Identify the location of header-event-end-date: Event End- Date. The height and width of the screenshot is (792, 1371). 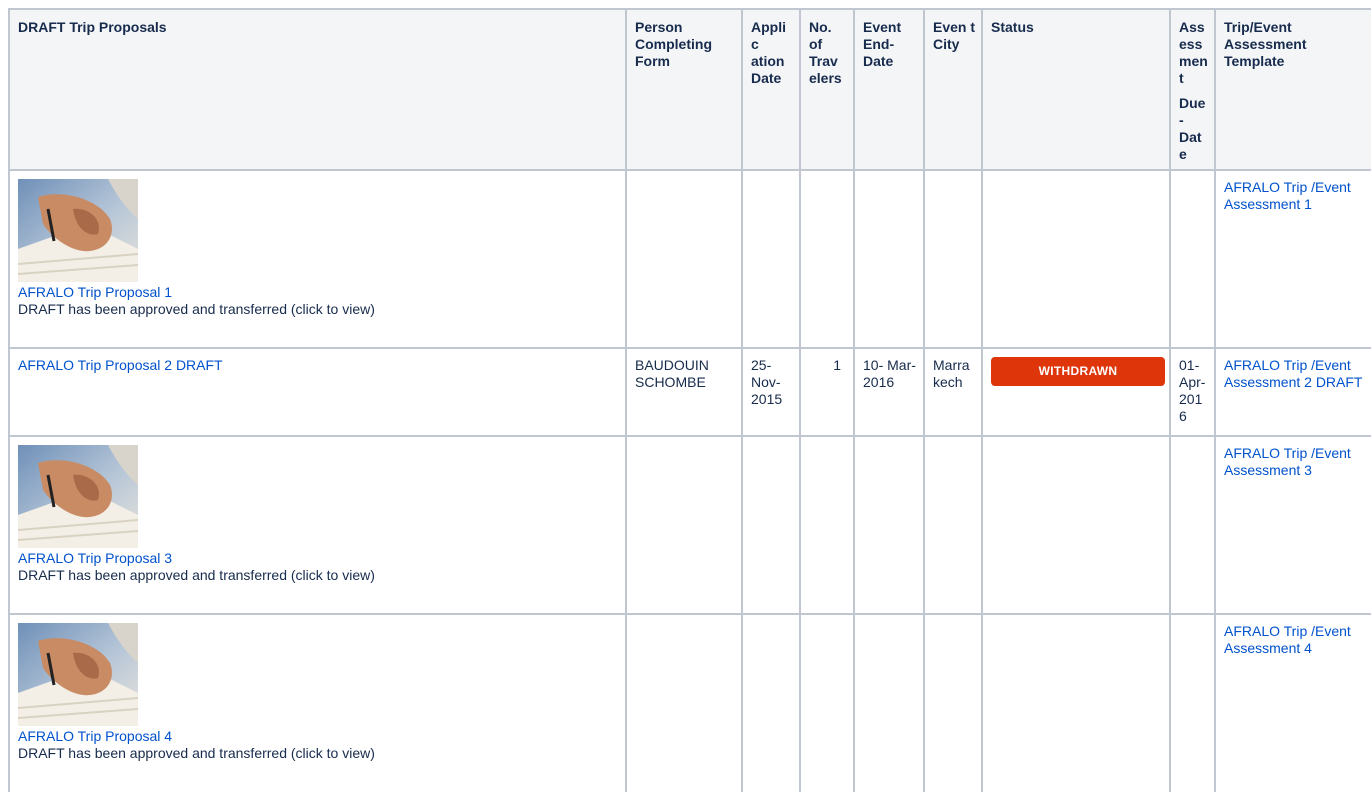
(889, 89).